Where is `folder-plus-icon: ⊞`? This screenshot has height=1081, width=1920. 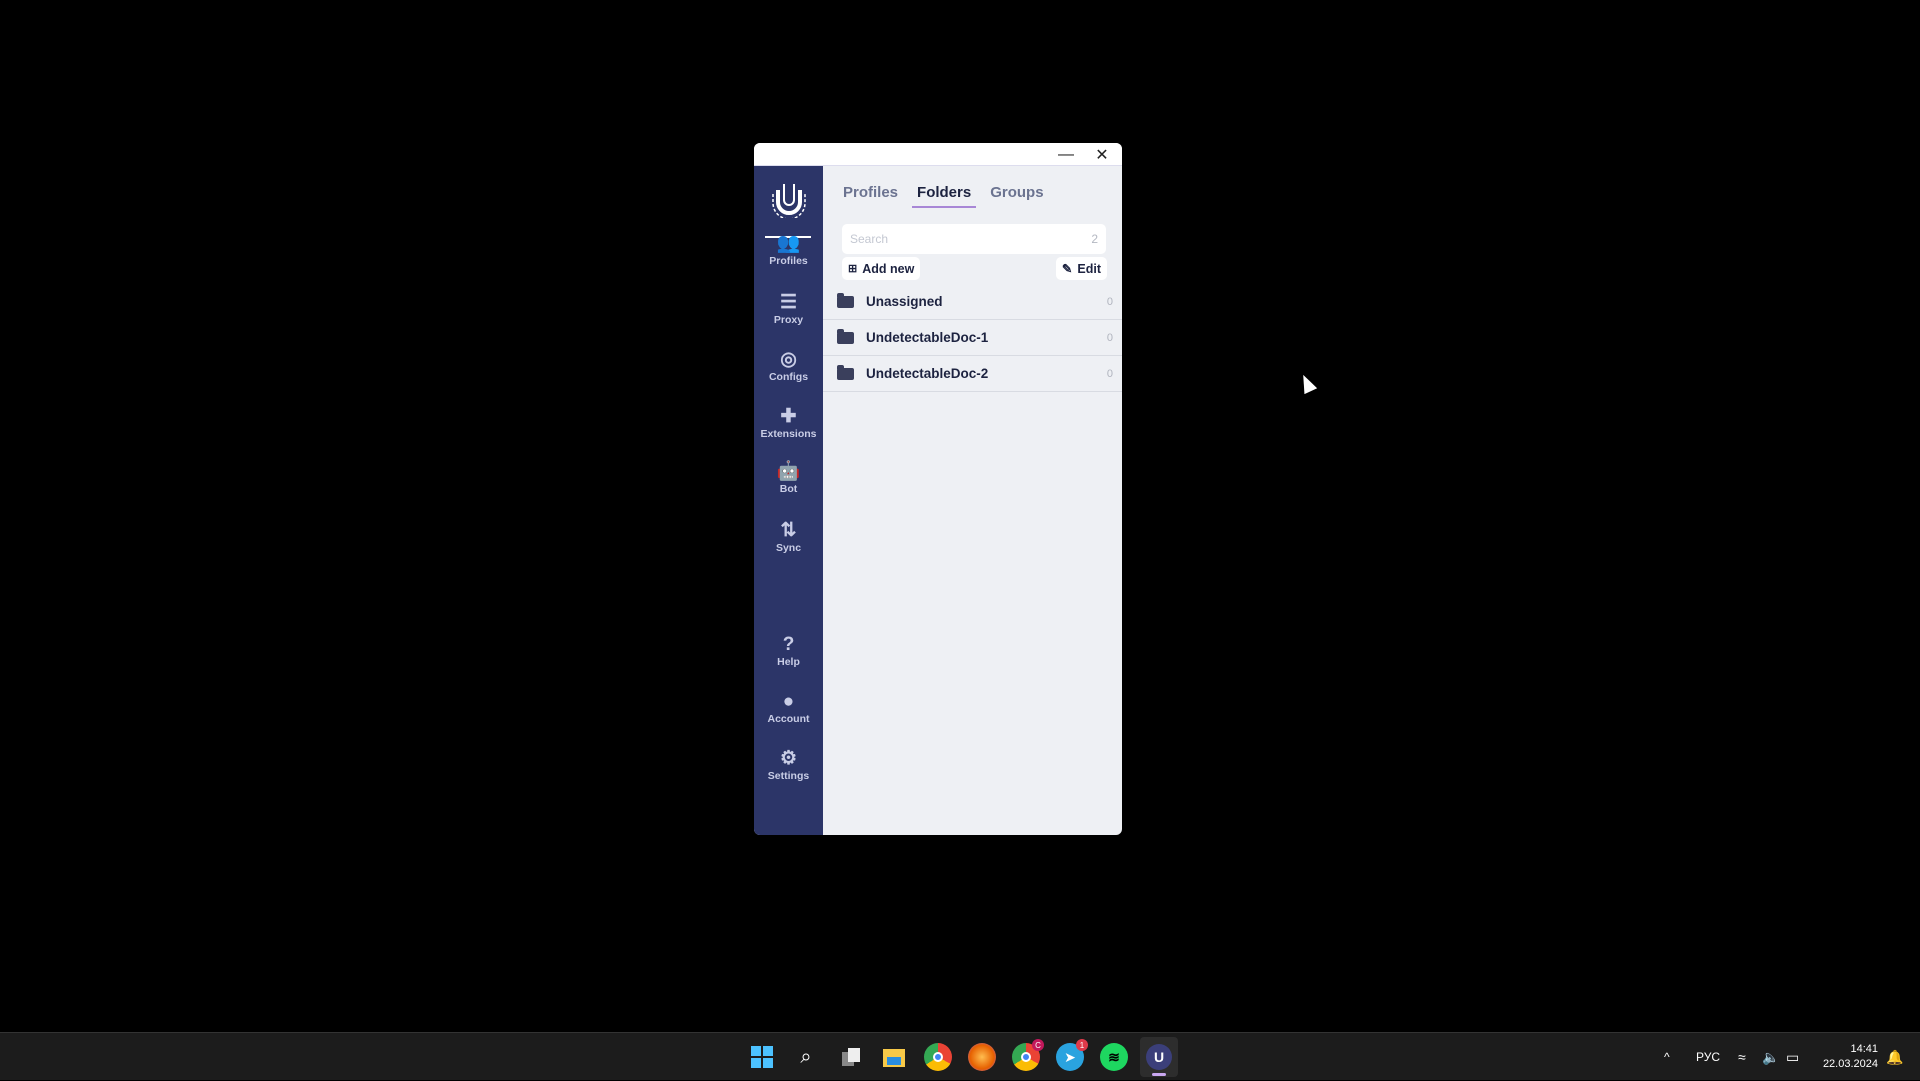
folder-plus-icon: ⊞ is located at coordinates (853, 269).